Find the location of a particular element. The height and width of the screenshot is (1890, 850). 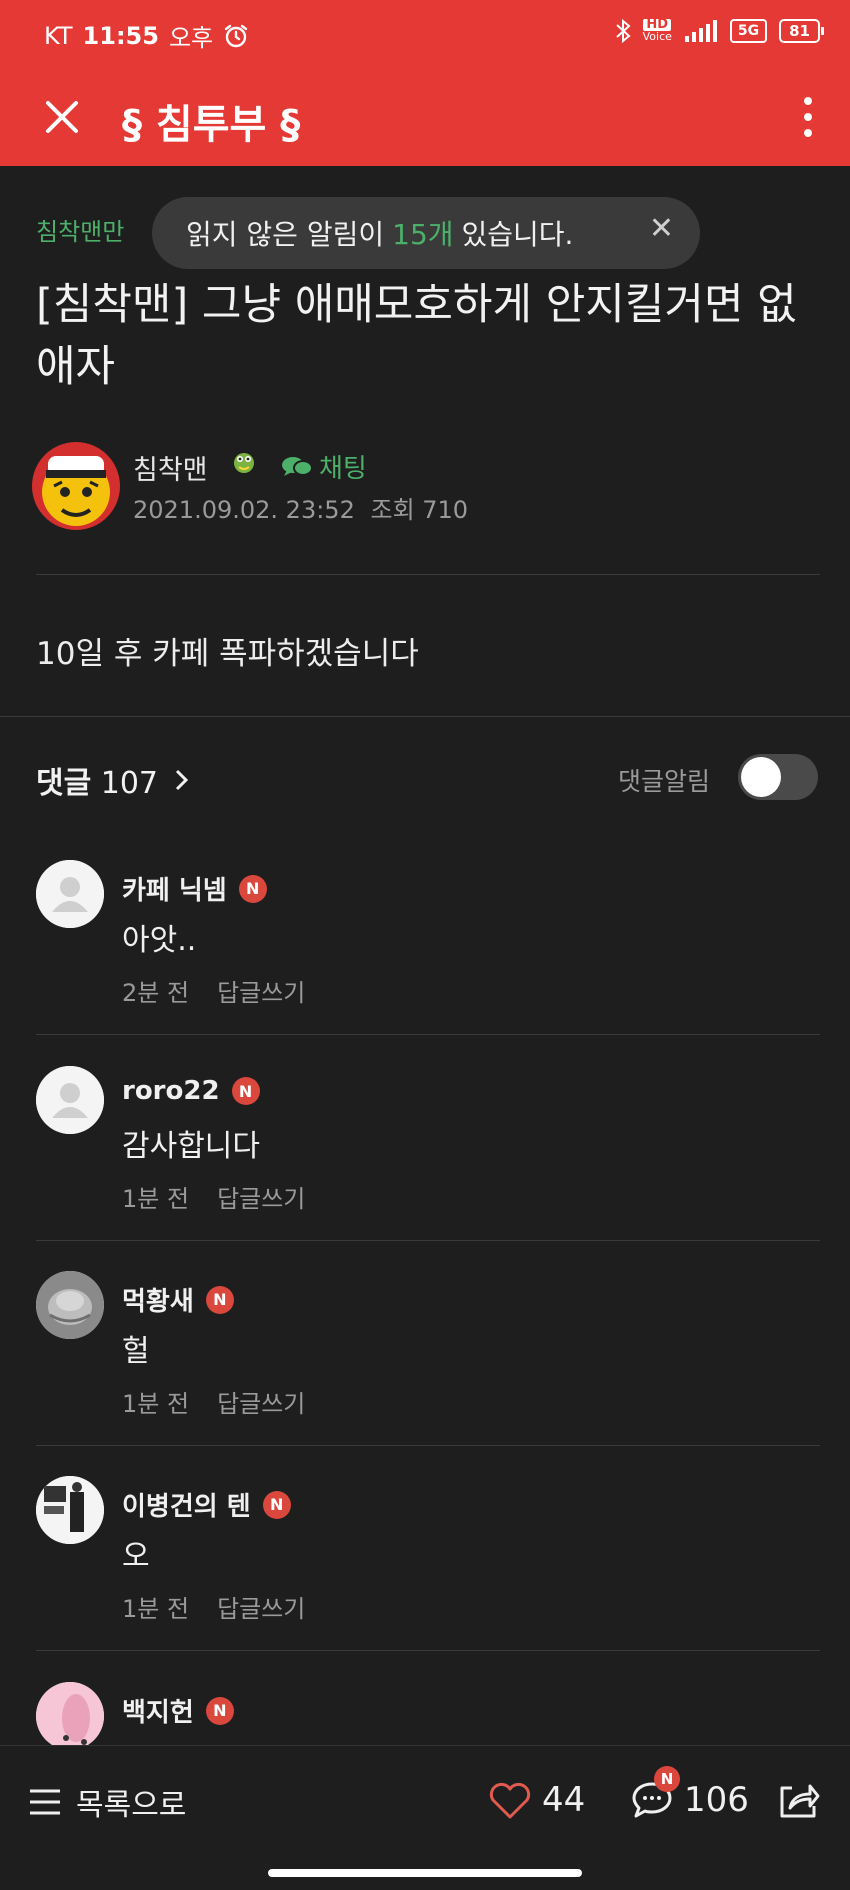

post-meta: 2021.09.02. 23:52 조회 710 is located at coordinates (300, 507).